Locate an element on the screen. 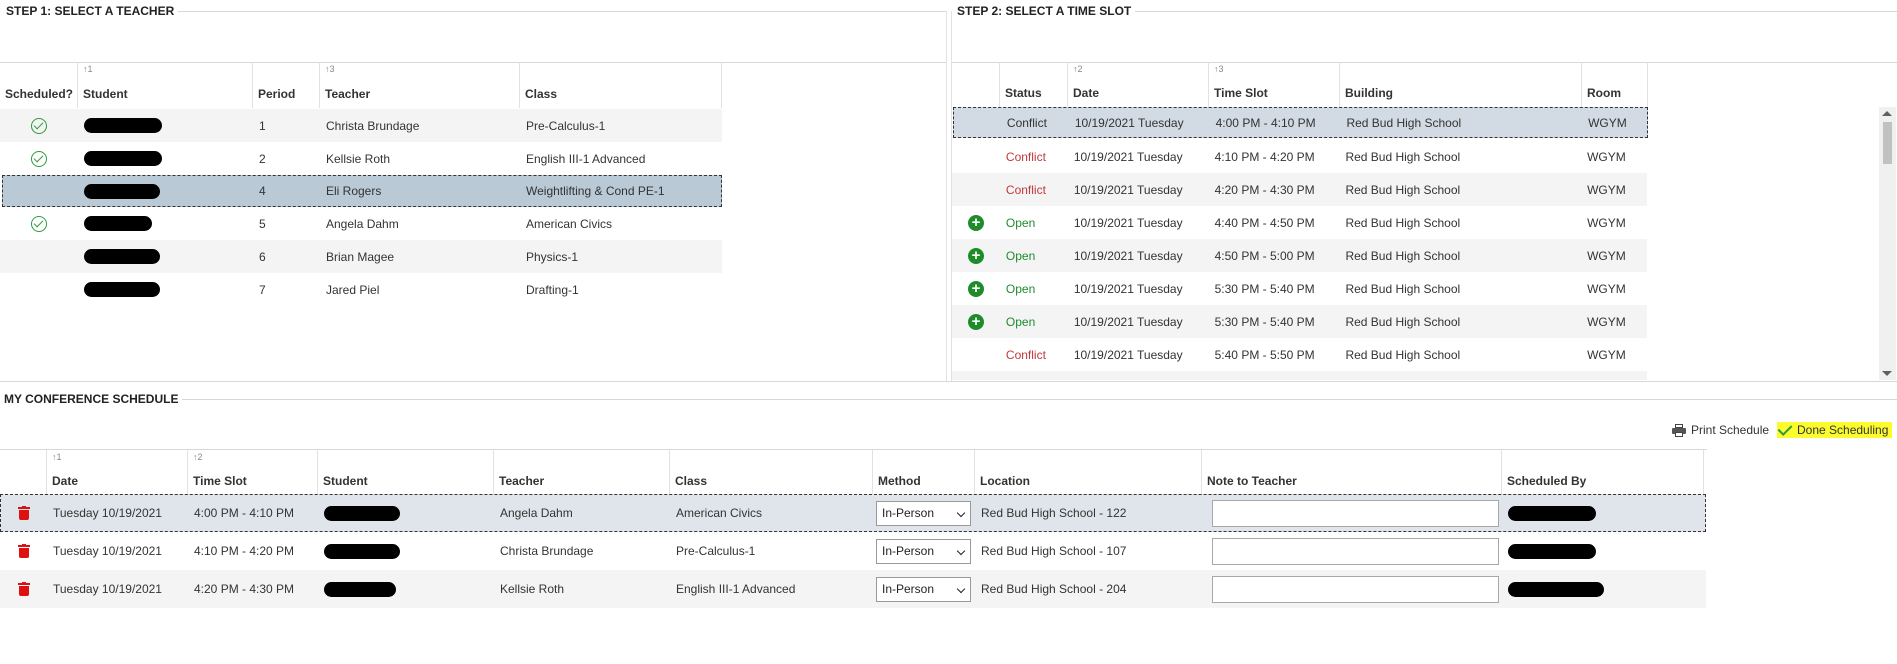 This screenshot has height=664, width=1897. scroll-thumb is located at coordinates (1887, 143).